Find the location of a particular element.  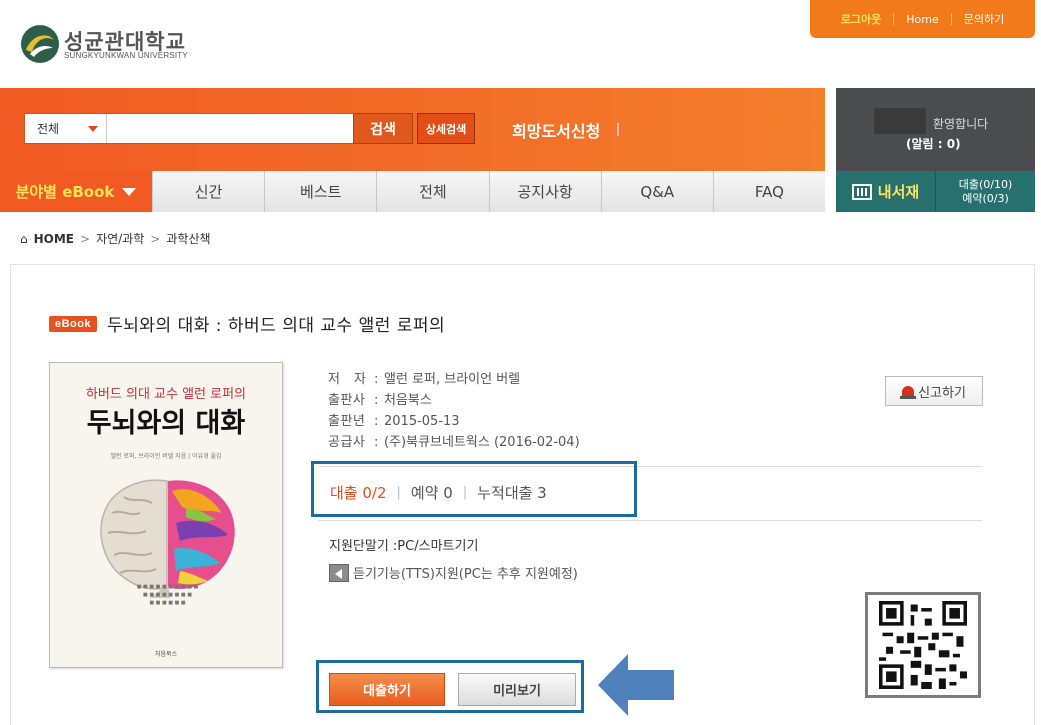

device-support: 지원단말기 :PC/스마트기기 is located at coordinates (404, 546).